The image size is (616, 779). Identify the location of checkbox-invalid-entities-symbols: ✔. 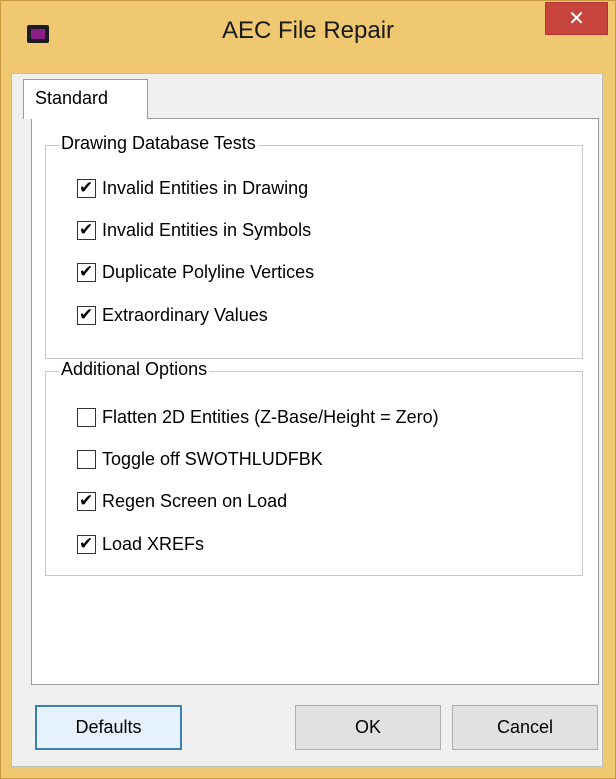
(86, 229).